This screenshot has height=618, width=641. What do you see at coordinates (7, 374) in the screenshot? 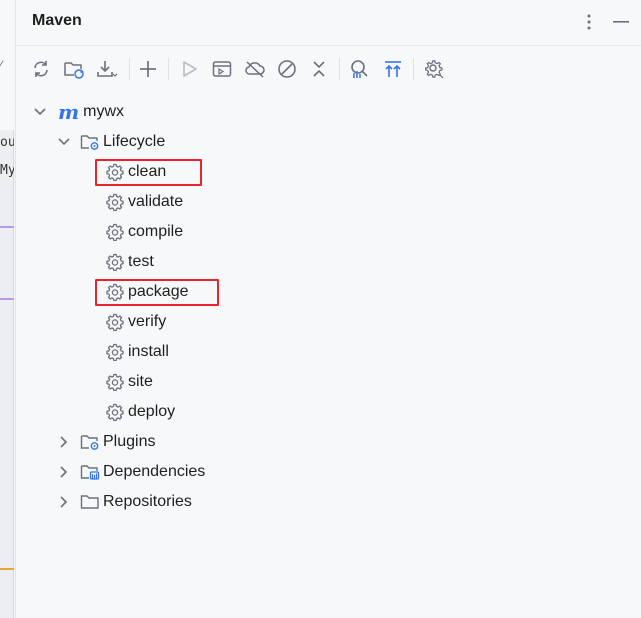
I see `editor-gutter` at bounding box center [7, 374].